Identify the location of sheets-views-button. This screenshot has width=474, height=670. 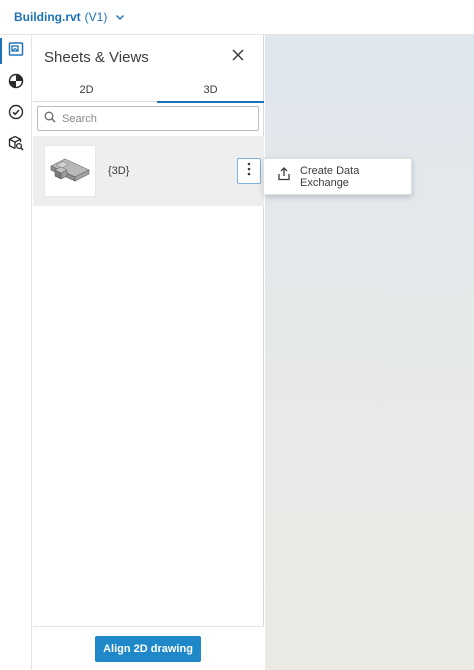
(16, 51).